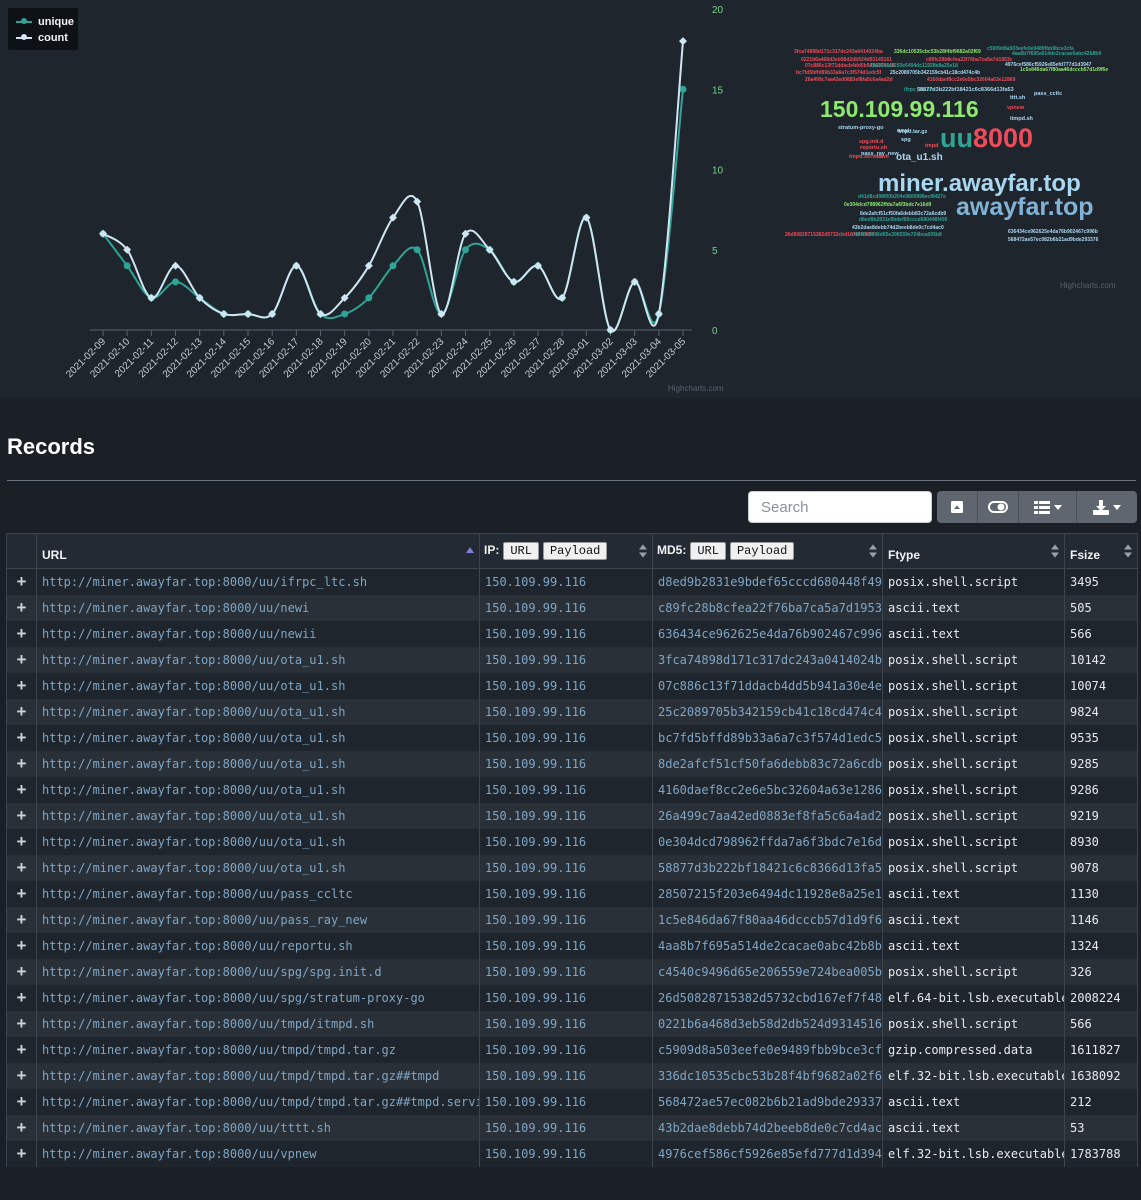  I want to click on wordcloud-word: 568472ae57ec082b6b21ad9bde293376, so click(1053, 240).